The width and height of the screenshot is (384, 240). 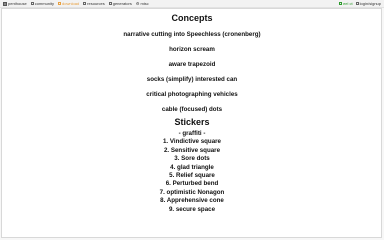 I want to click on nav-label-community: community, so click(x=44, y=3).